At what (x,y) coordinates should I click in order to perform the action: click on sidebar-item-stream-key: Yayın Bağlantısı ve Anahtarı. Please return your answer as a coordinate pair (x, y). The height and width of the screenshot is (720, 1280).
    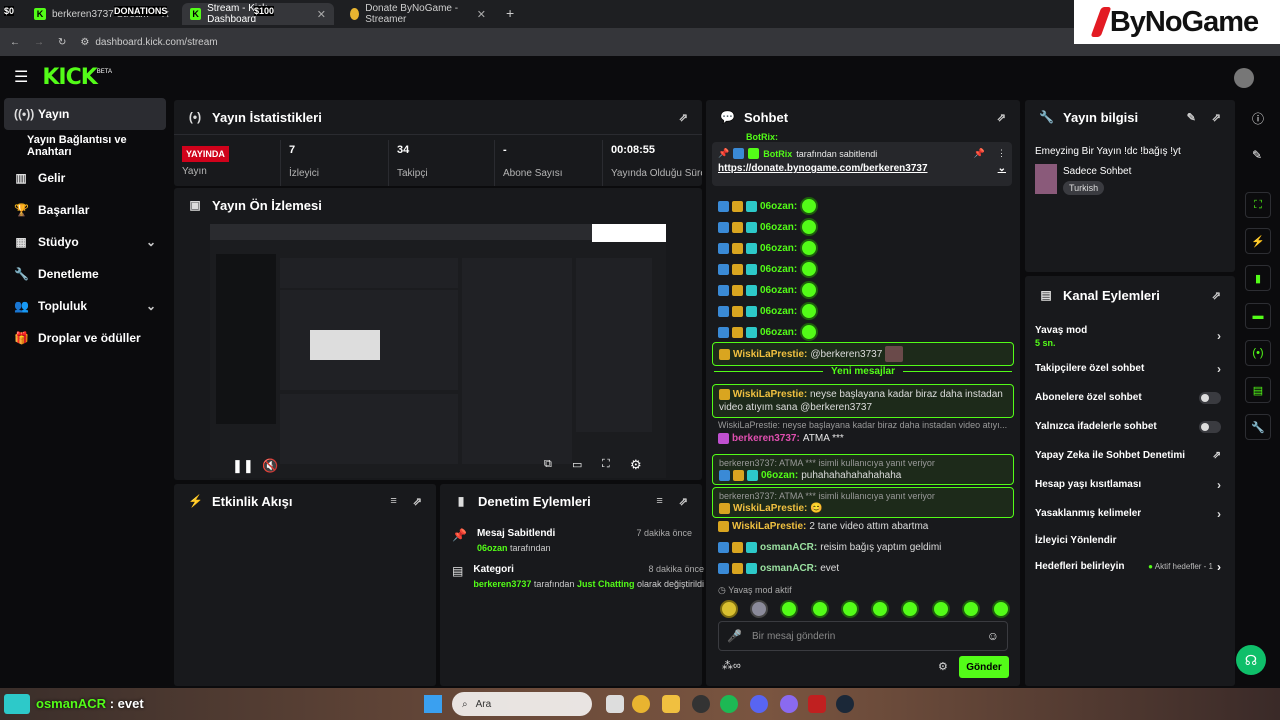
    Looking at the image, I should click on (85, 146).